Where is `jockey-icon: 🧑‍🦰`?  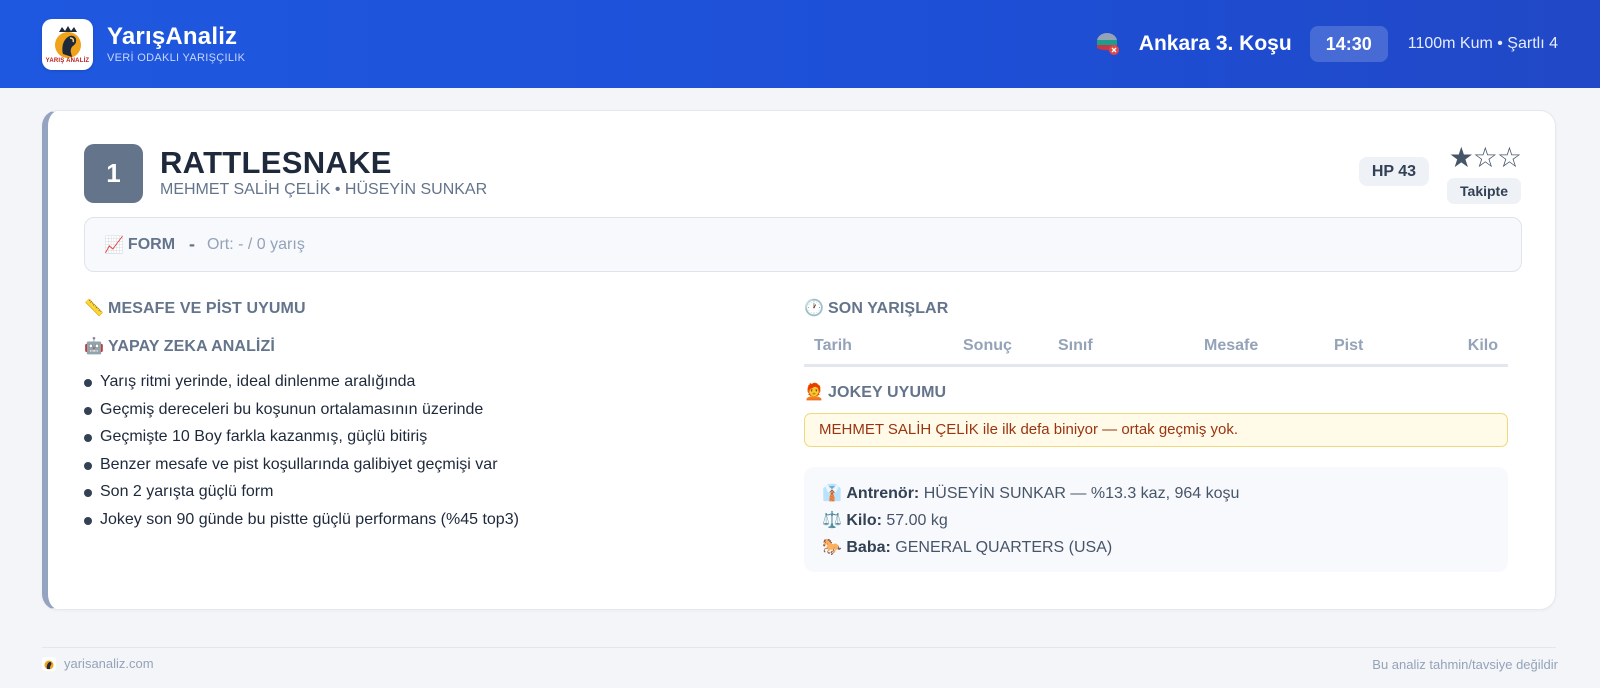 jockey-icon: 🧑‍🦰 is located at coordinates (814, 392).